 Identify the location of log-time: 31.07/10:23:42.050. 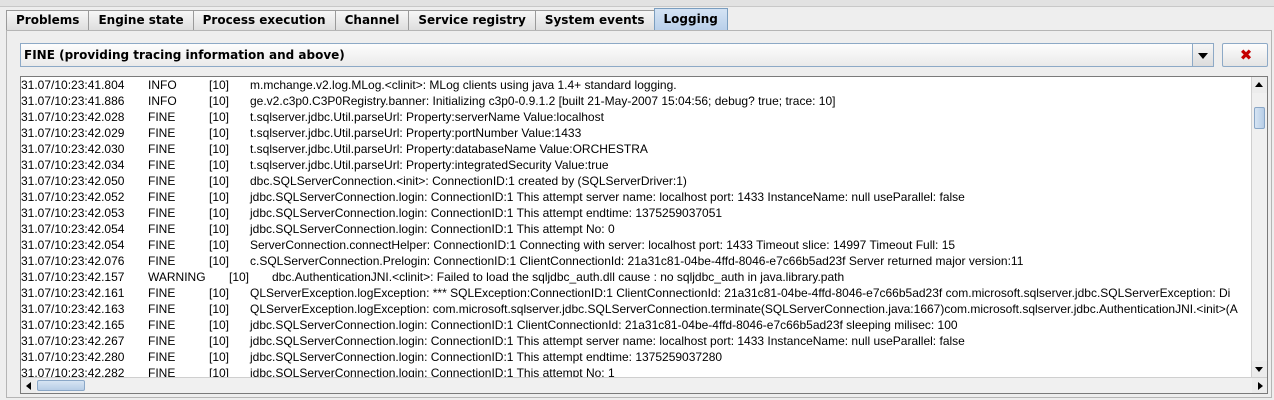
(73, 181).